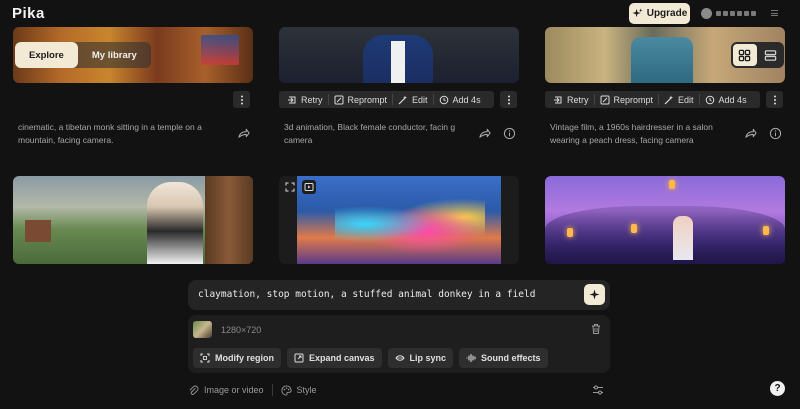 This screenshot has height=409, width=800. I want to click on redacted-username, so click(736, 13).